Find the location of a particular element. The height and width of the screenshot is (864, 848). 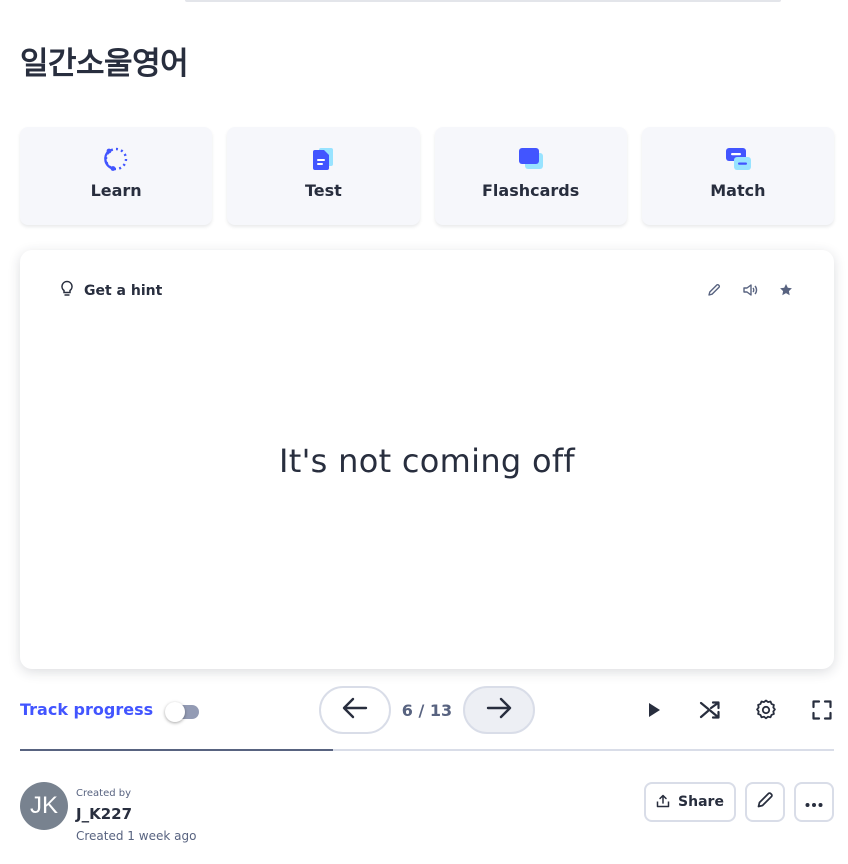

study-progress-bar is located at coordinates (427, 750).